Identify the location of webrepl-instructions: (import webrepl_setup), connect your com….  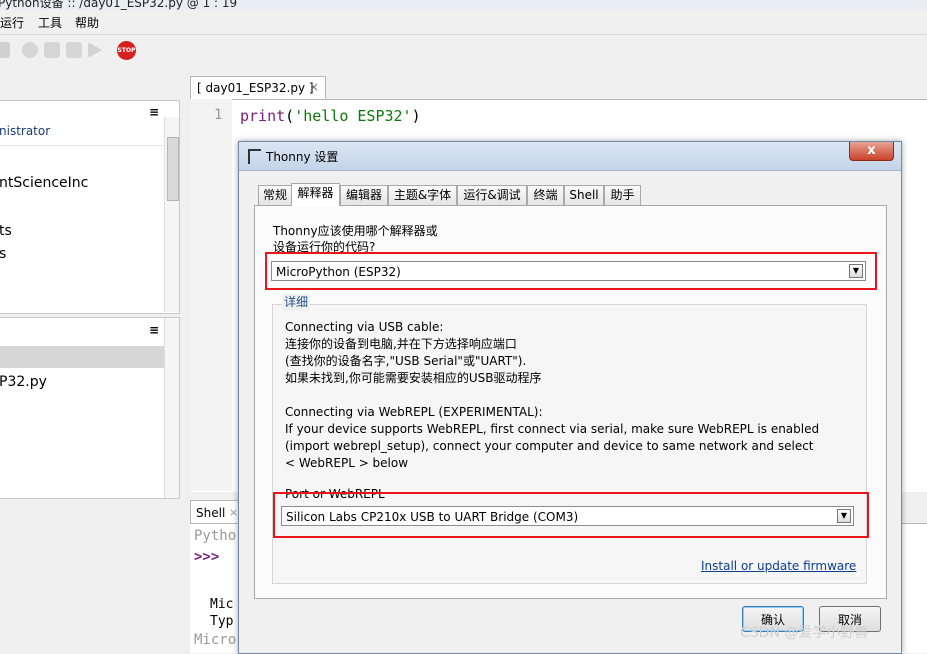
(549, 446).